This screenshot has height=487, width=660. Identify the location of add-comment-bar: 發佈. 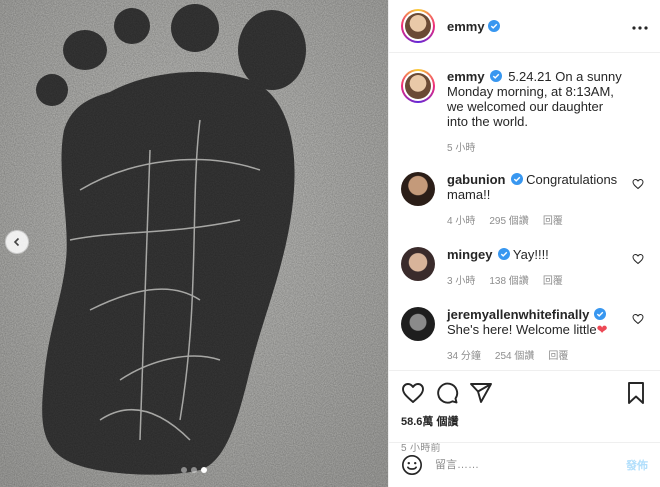
(524, 464).